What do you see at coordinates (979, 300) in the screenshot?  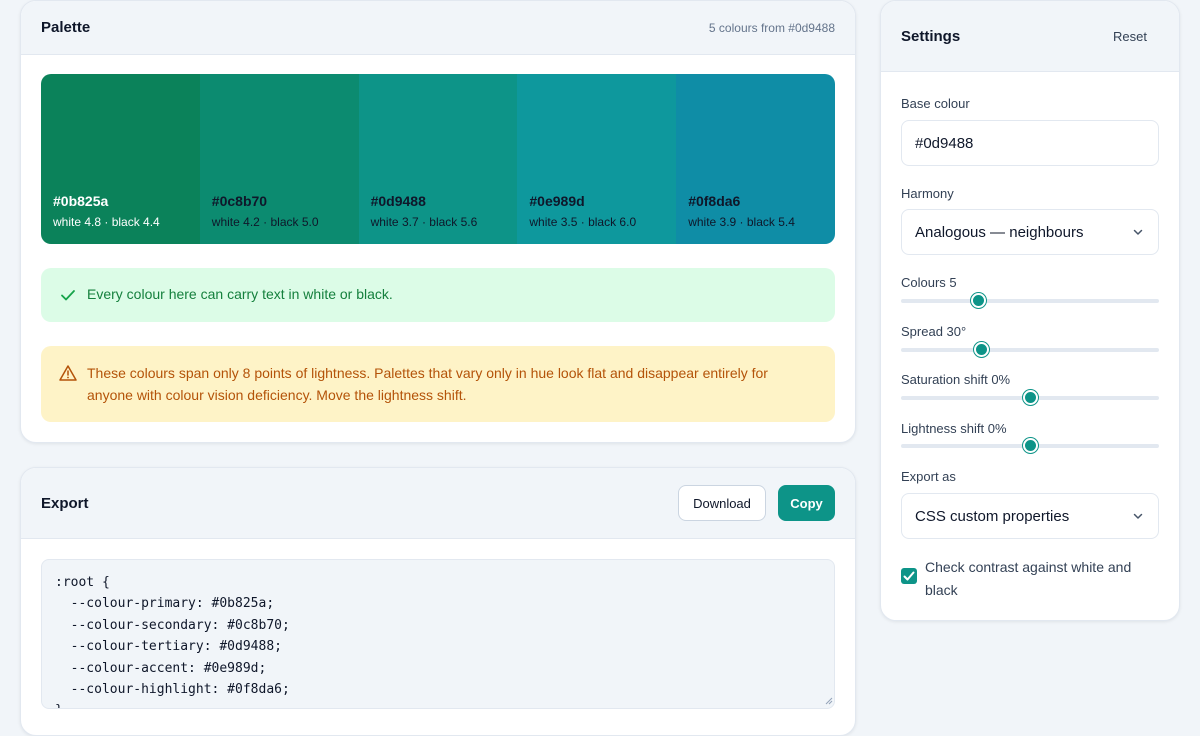 I see `colours-slider-thumb` at bounding box center [979, 300].